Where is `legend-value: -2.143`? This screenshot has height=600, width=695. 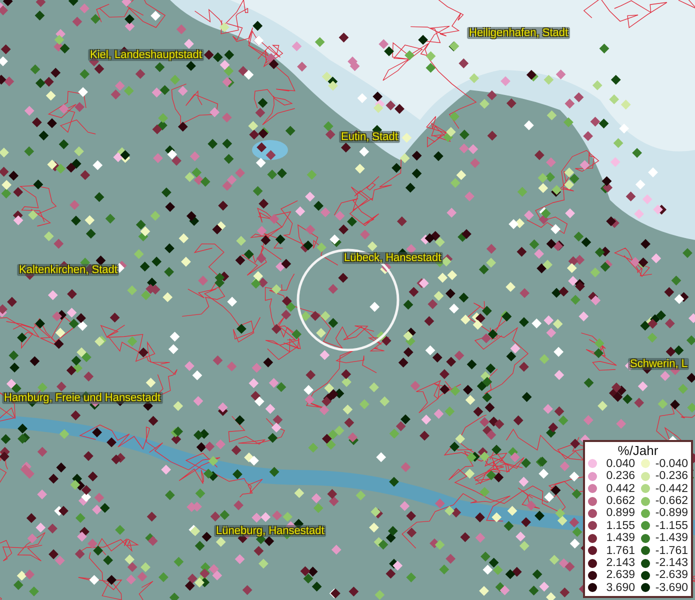
legend-value: -2.143 is located at coordinates (671, 563).